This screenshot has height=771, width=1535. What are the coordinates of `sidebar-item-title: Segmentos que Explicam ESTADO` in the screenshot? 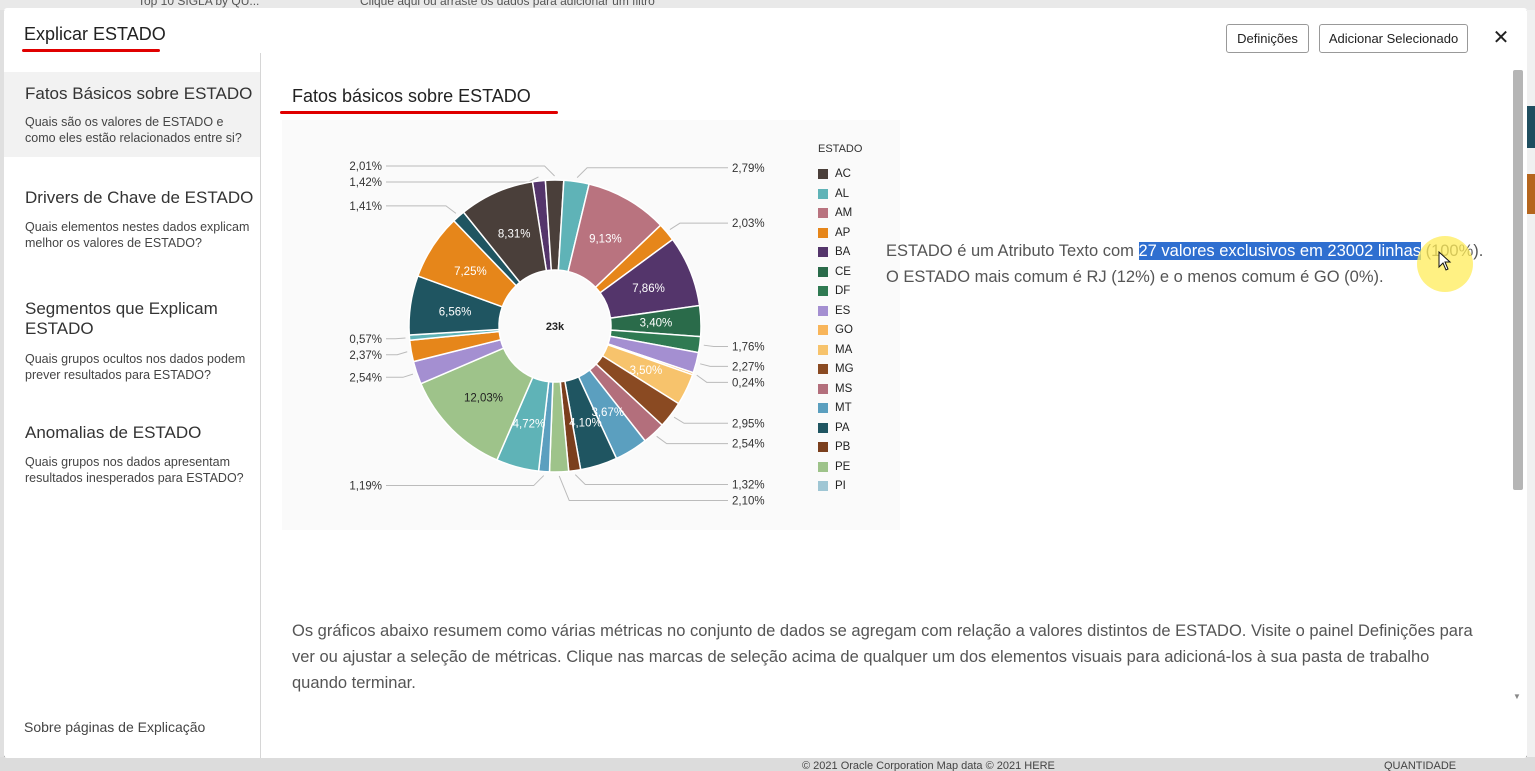 It's located at (121, 318).